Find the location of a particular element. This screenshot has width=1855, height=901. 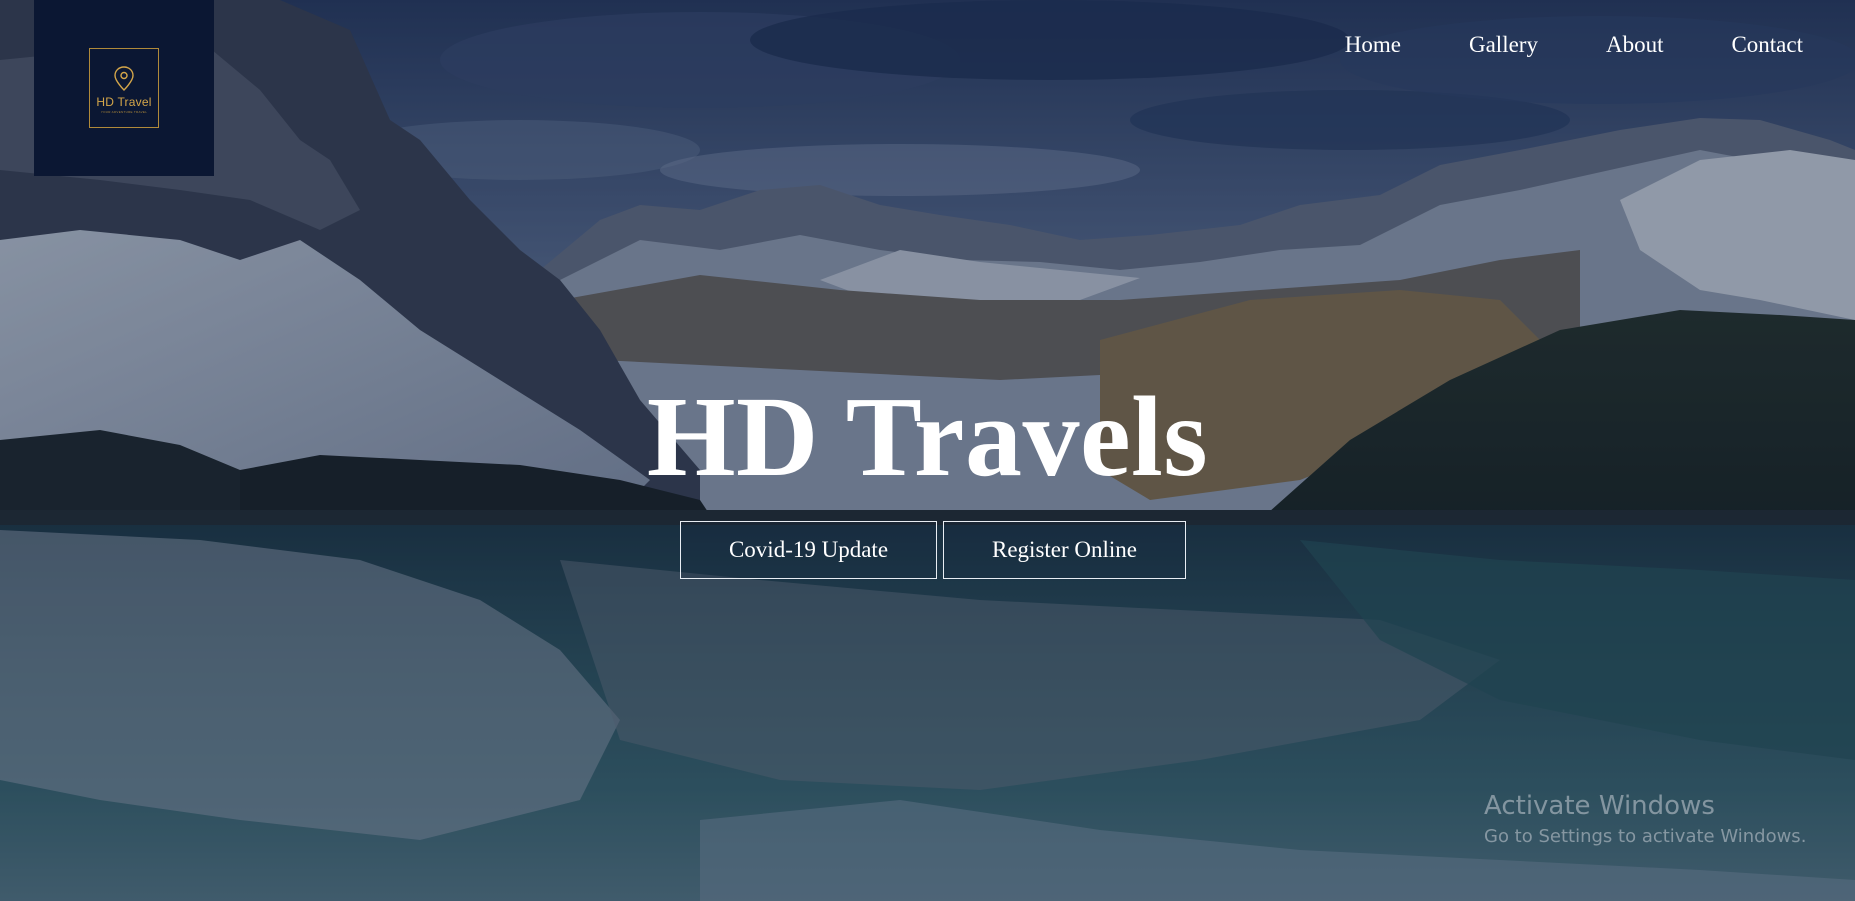

hero-buttons: Covid-19 Update Register Online is located at coordinates (933, 550).